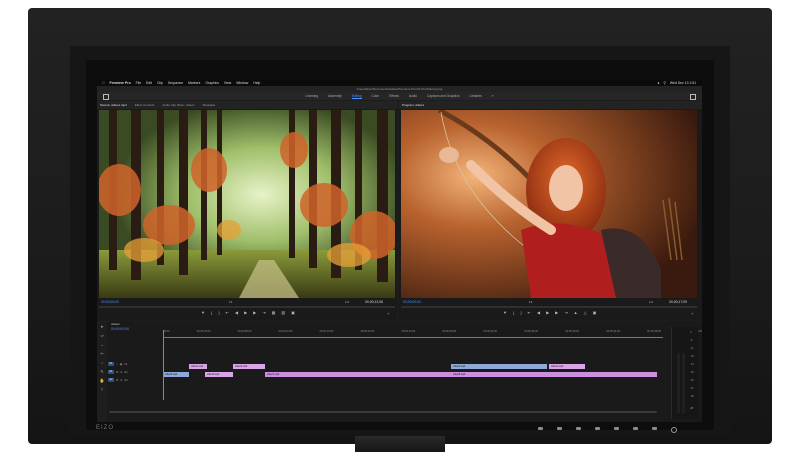  I want to click on home-icon, so click(106, 97).